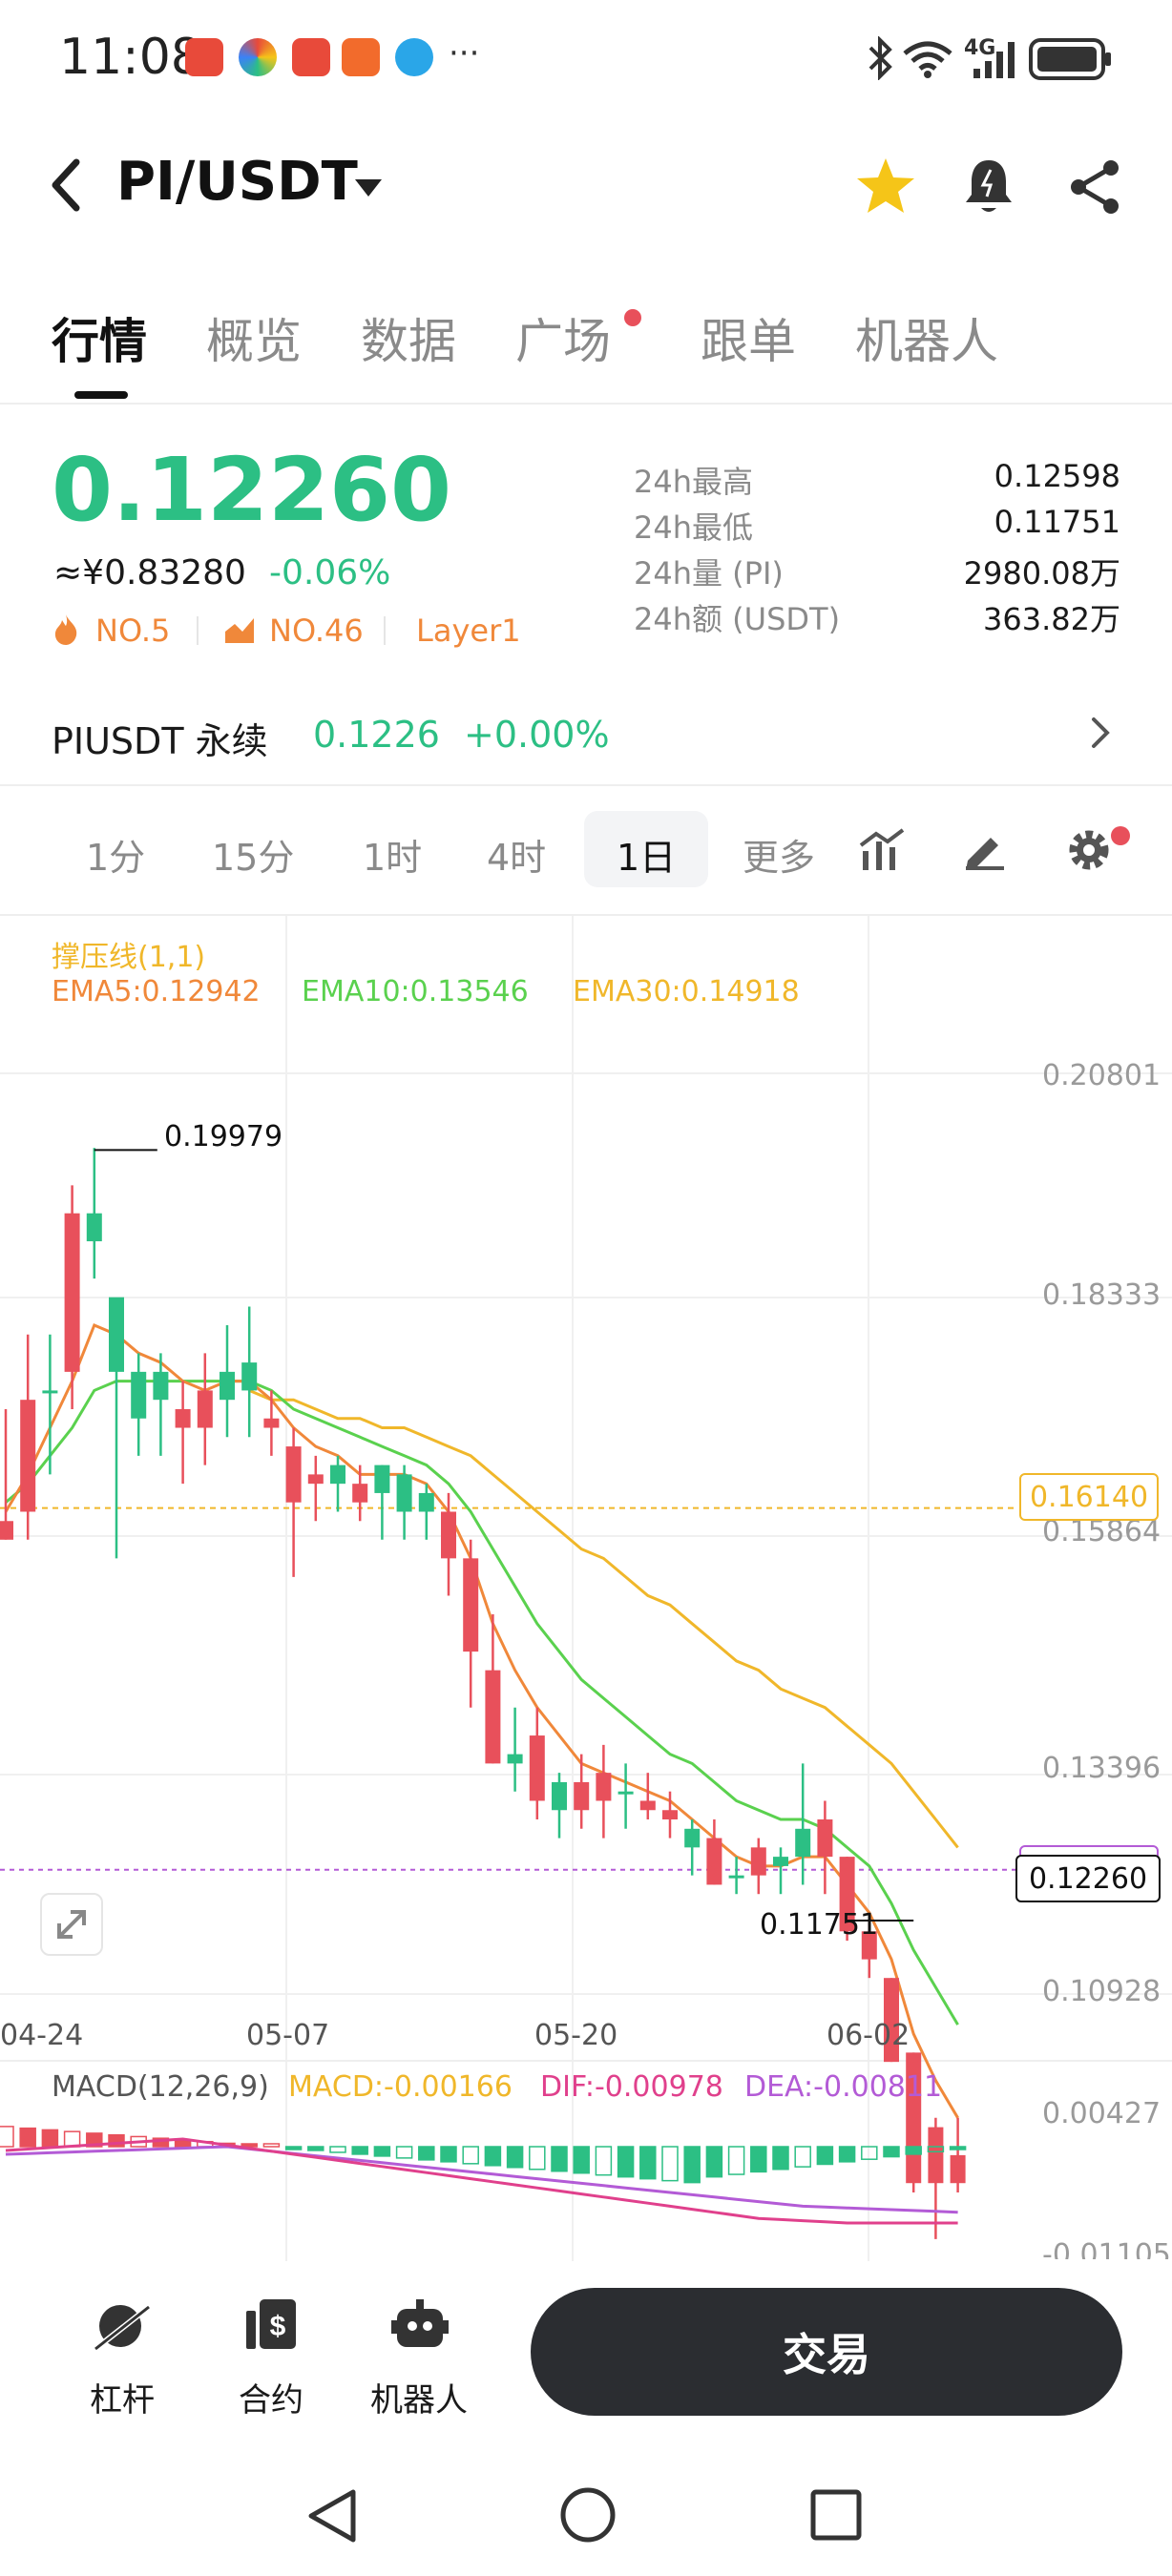  I want to click on nav-robot-label: 机器人, so click(419, 2397).